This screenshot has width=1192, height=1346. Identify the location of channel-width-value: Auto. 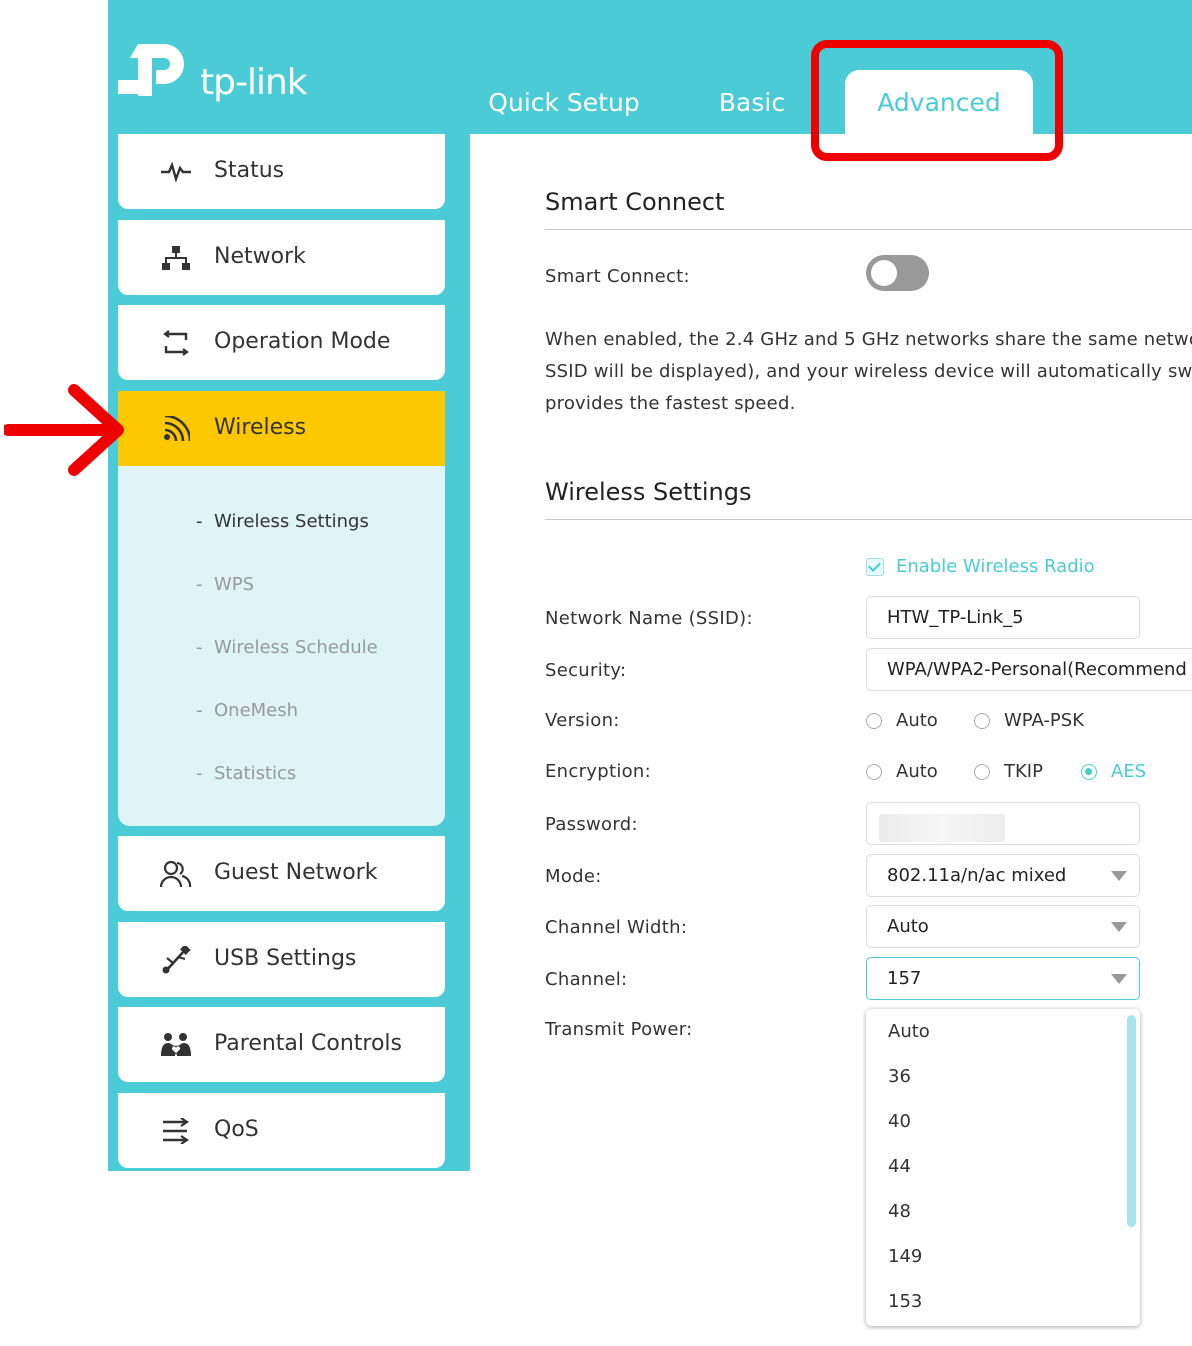
(908, 926).